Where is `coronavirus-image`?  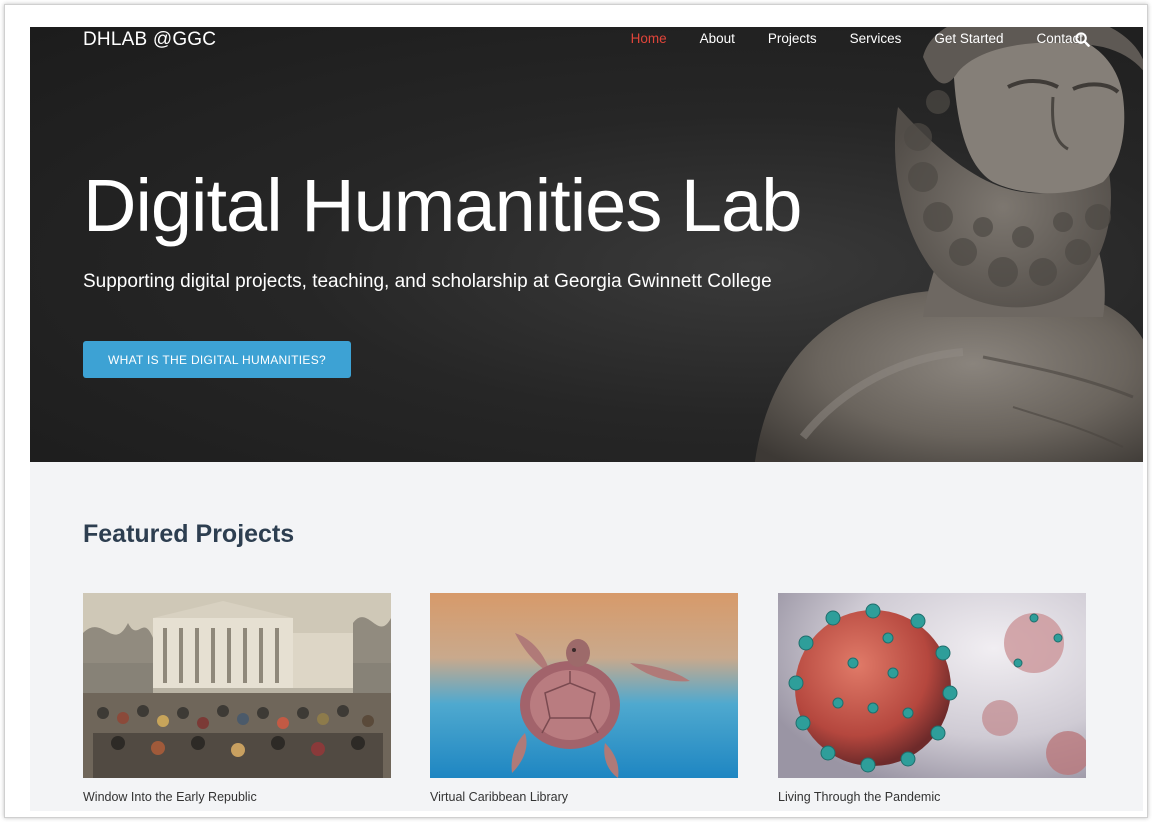 coronavirus-image is located at coordinates (932, 685).